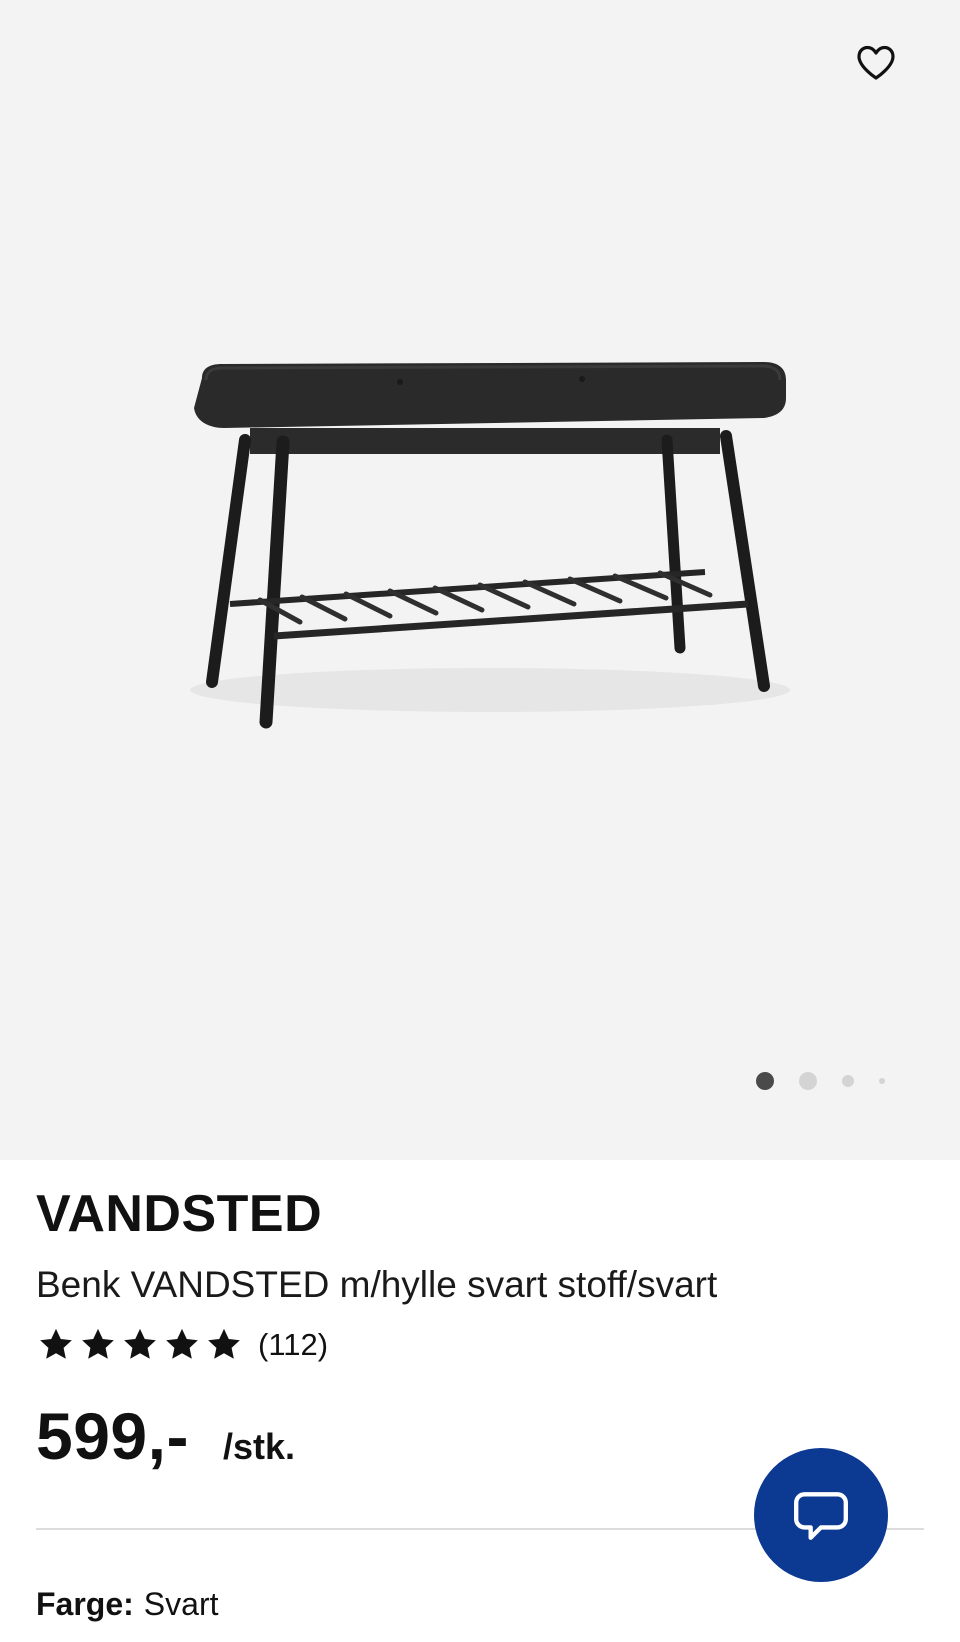  Describe the element at coordinates (823, 1080) in the screenshot. I see `gallery-pagination` at that location.